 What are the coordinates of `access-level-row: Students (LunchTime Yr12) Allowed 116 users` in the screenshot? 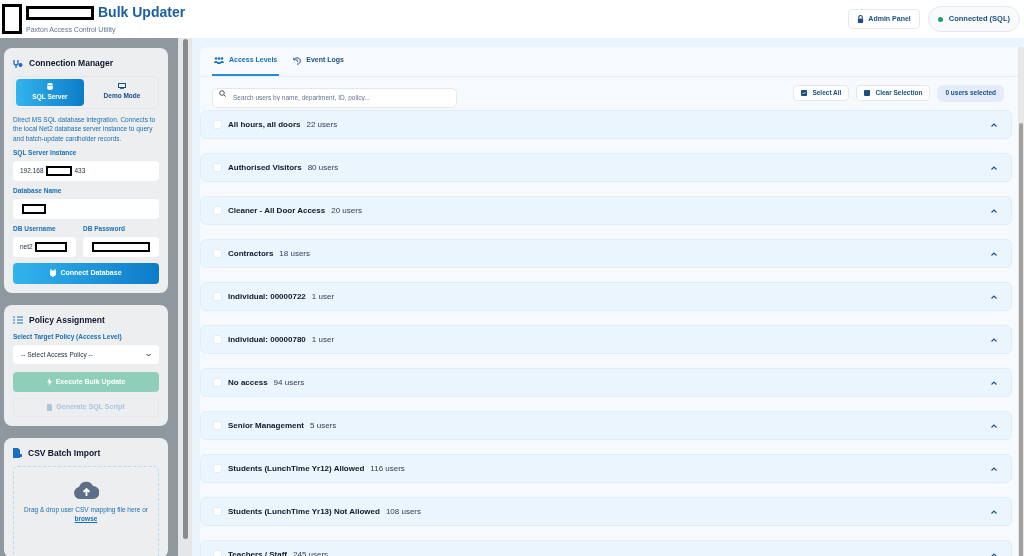 It's located at (606, 468).